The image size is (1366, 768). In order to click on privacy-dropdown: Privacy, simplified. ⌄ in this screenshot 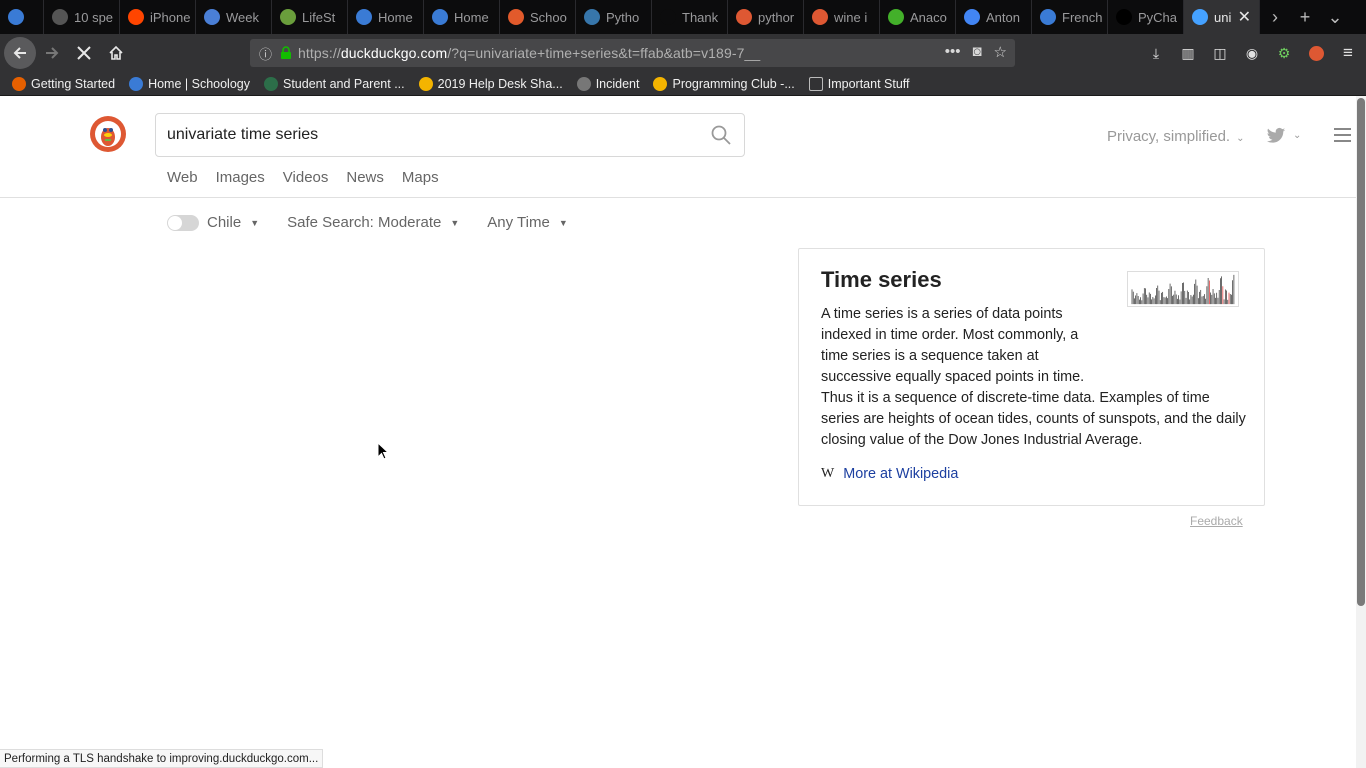, I will do `click(1175, 136)`.